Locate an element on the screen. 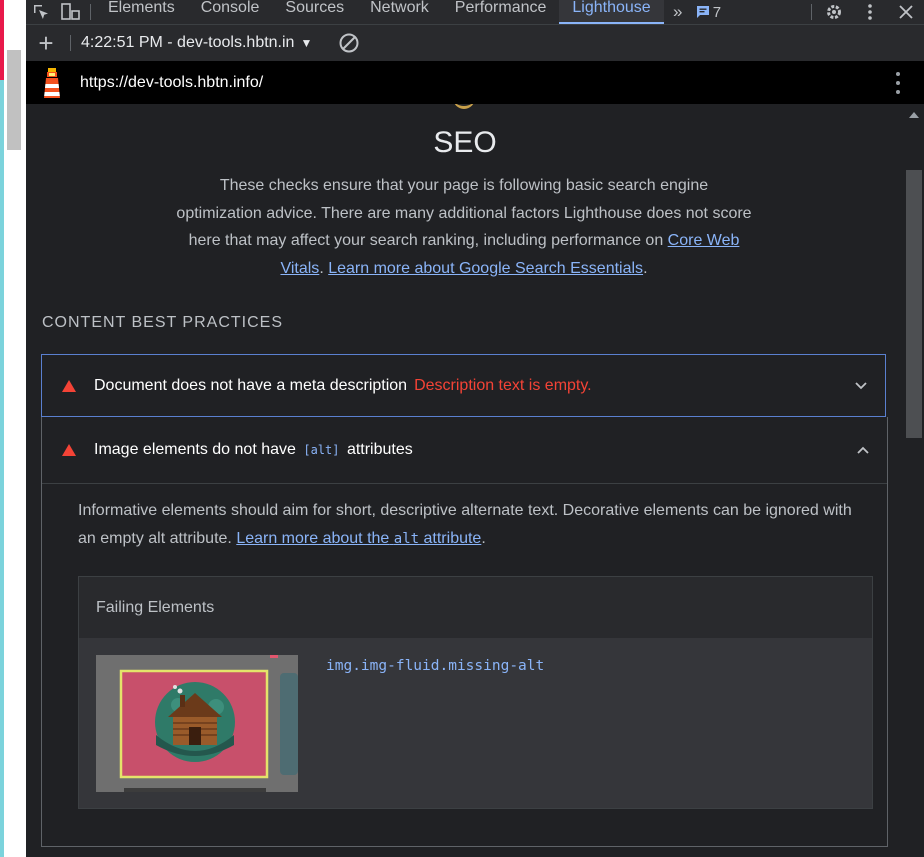 The height and width of the screenshot is (857, 924). chevron-down-icon is located at coordinates (861, 385).